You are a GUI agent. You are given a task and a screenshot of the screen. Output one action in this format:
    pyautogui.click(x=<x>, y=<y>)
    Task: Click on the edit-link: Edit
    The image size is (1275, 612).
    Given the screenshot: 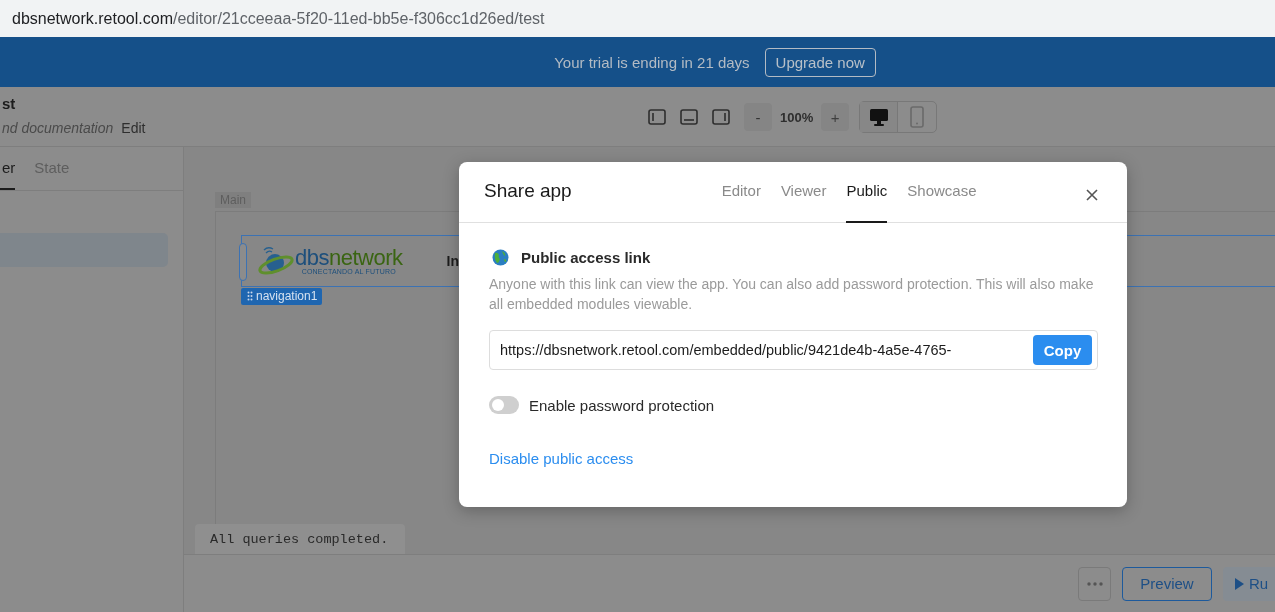 What is the action you would take?
    pyautogui.click(x=133, y=128)
    